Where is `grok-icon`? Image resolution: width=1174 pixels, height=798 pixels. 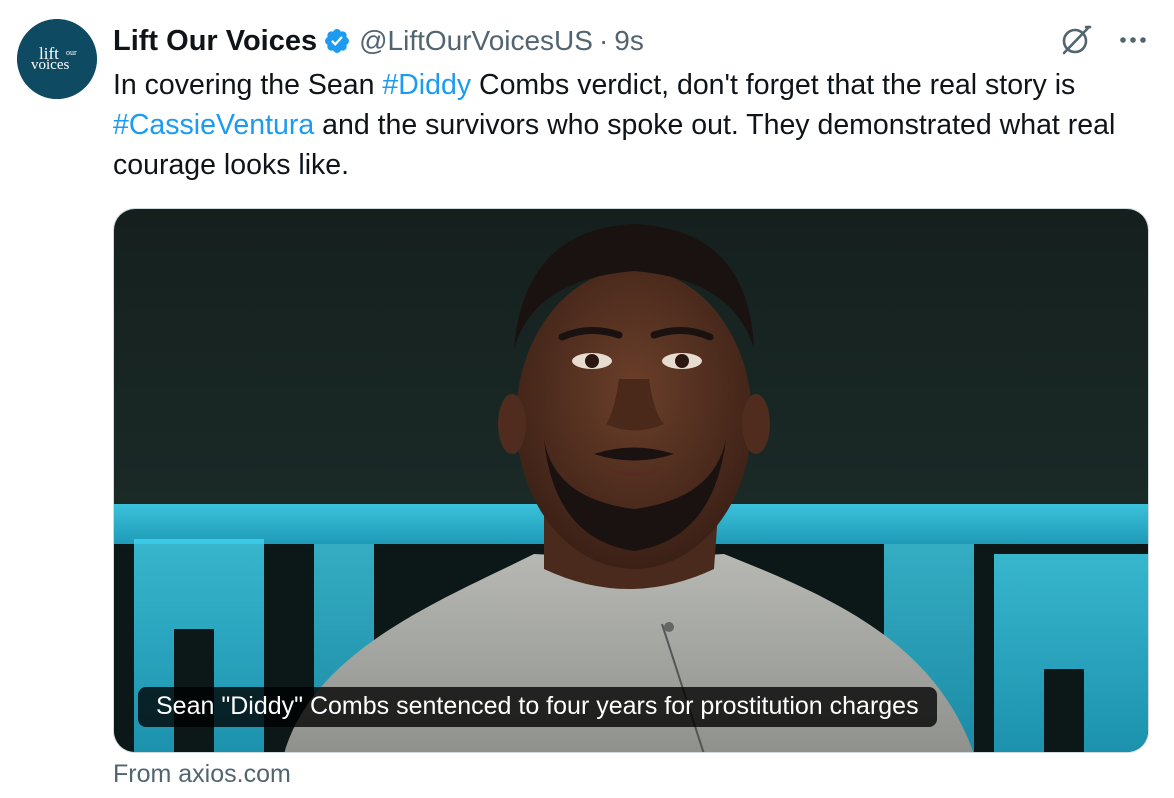
grok-icon is located at coordinates (1076, 40).